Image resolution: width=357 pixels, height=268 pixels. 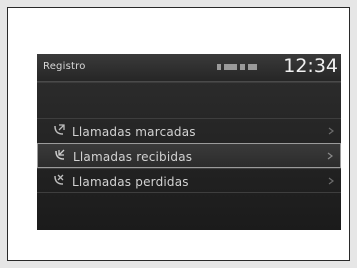 I want to click on incoming-call-icon, so click(x=60, y=154).